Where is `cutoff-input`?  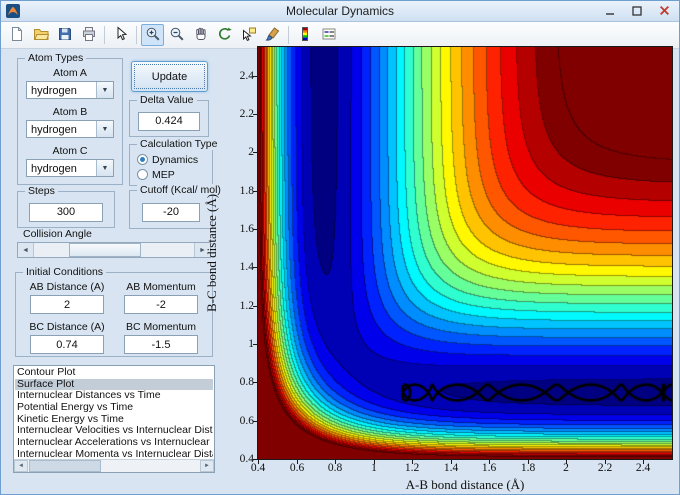 cutoff-input is located at coordinates (171, 212).